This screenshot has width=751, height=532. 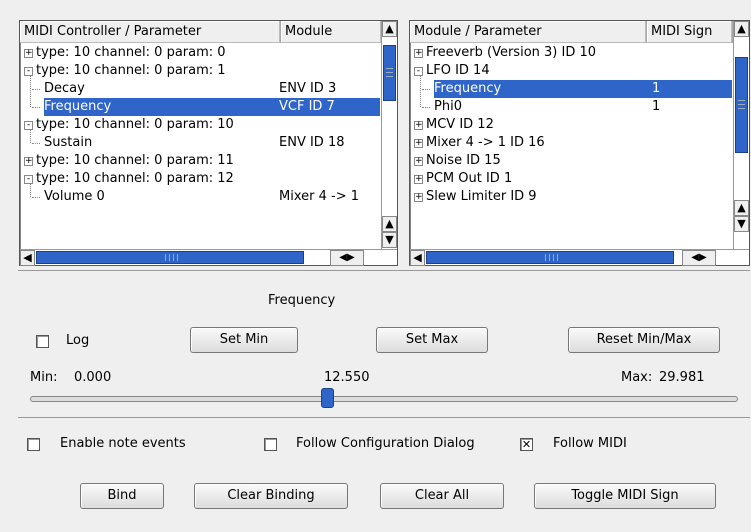 I want to click on left-list-header: MIDI Controller / Parameter Module, so click(x=208, y=32).